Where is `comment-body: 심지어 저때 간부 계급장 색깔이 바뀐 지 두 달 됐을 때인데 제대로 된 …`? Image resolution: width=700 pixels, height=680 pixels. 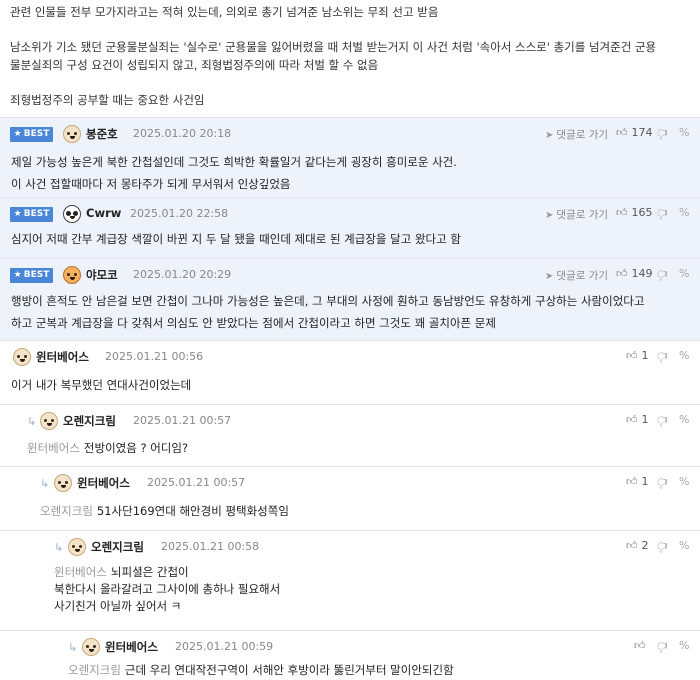 comment-body: 심지어 저때 간부 계급장 색깔이 바뀐 지 두 달 됐을 때인데 제대로 된 … is located at coordinates (236, 239).